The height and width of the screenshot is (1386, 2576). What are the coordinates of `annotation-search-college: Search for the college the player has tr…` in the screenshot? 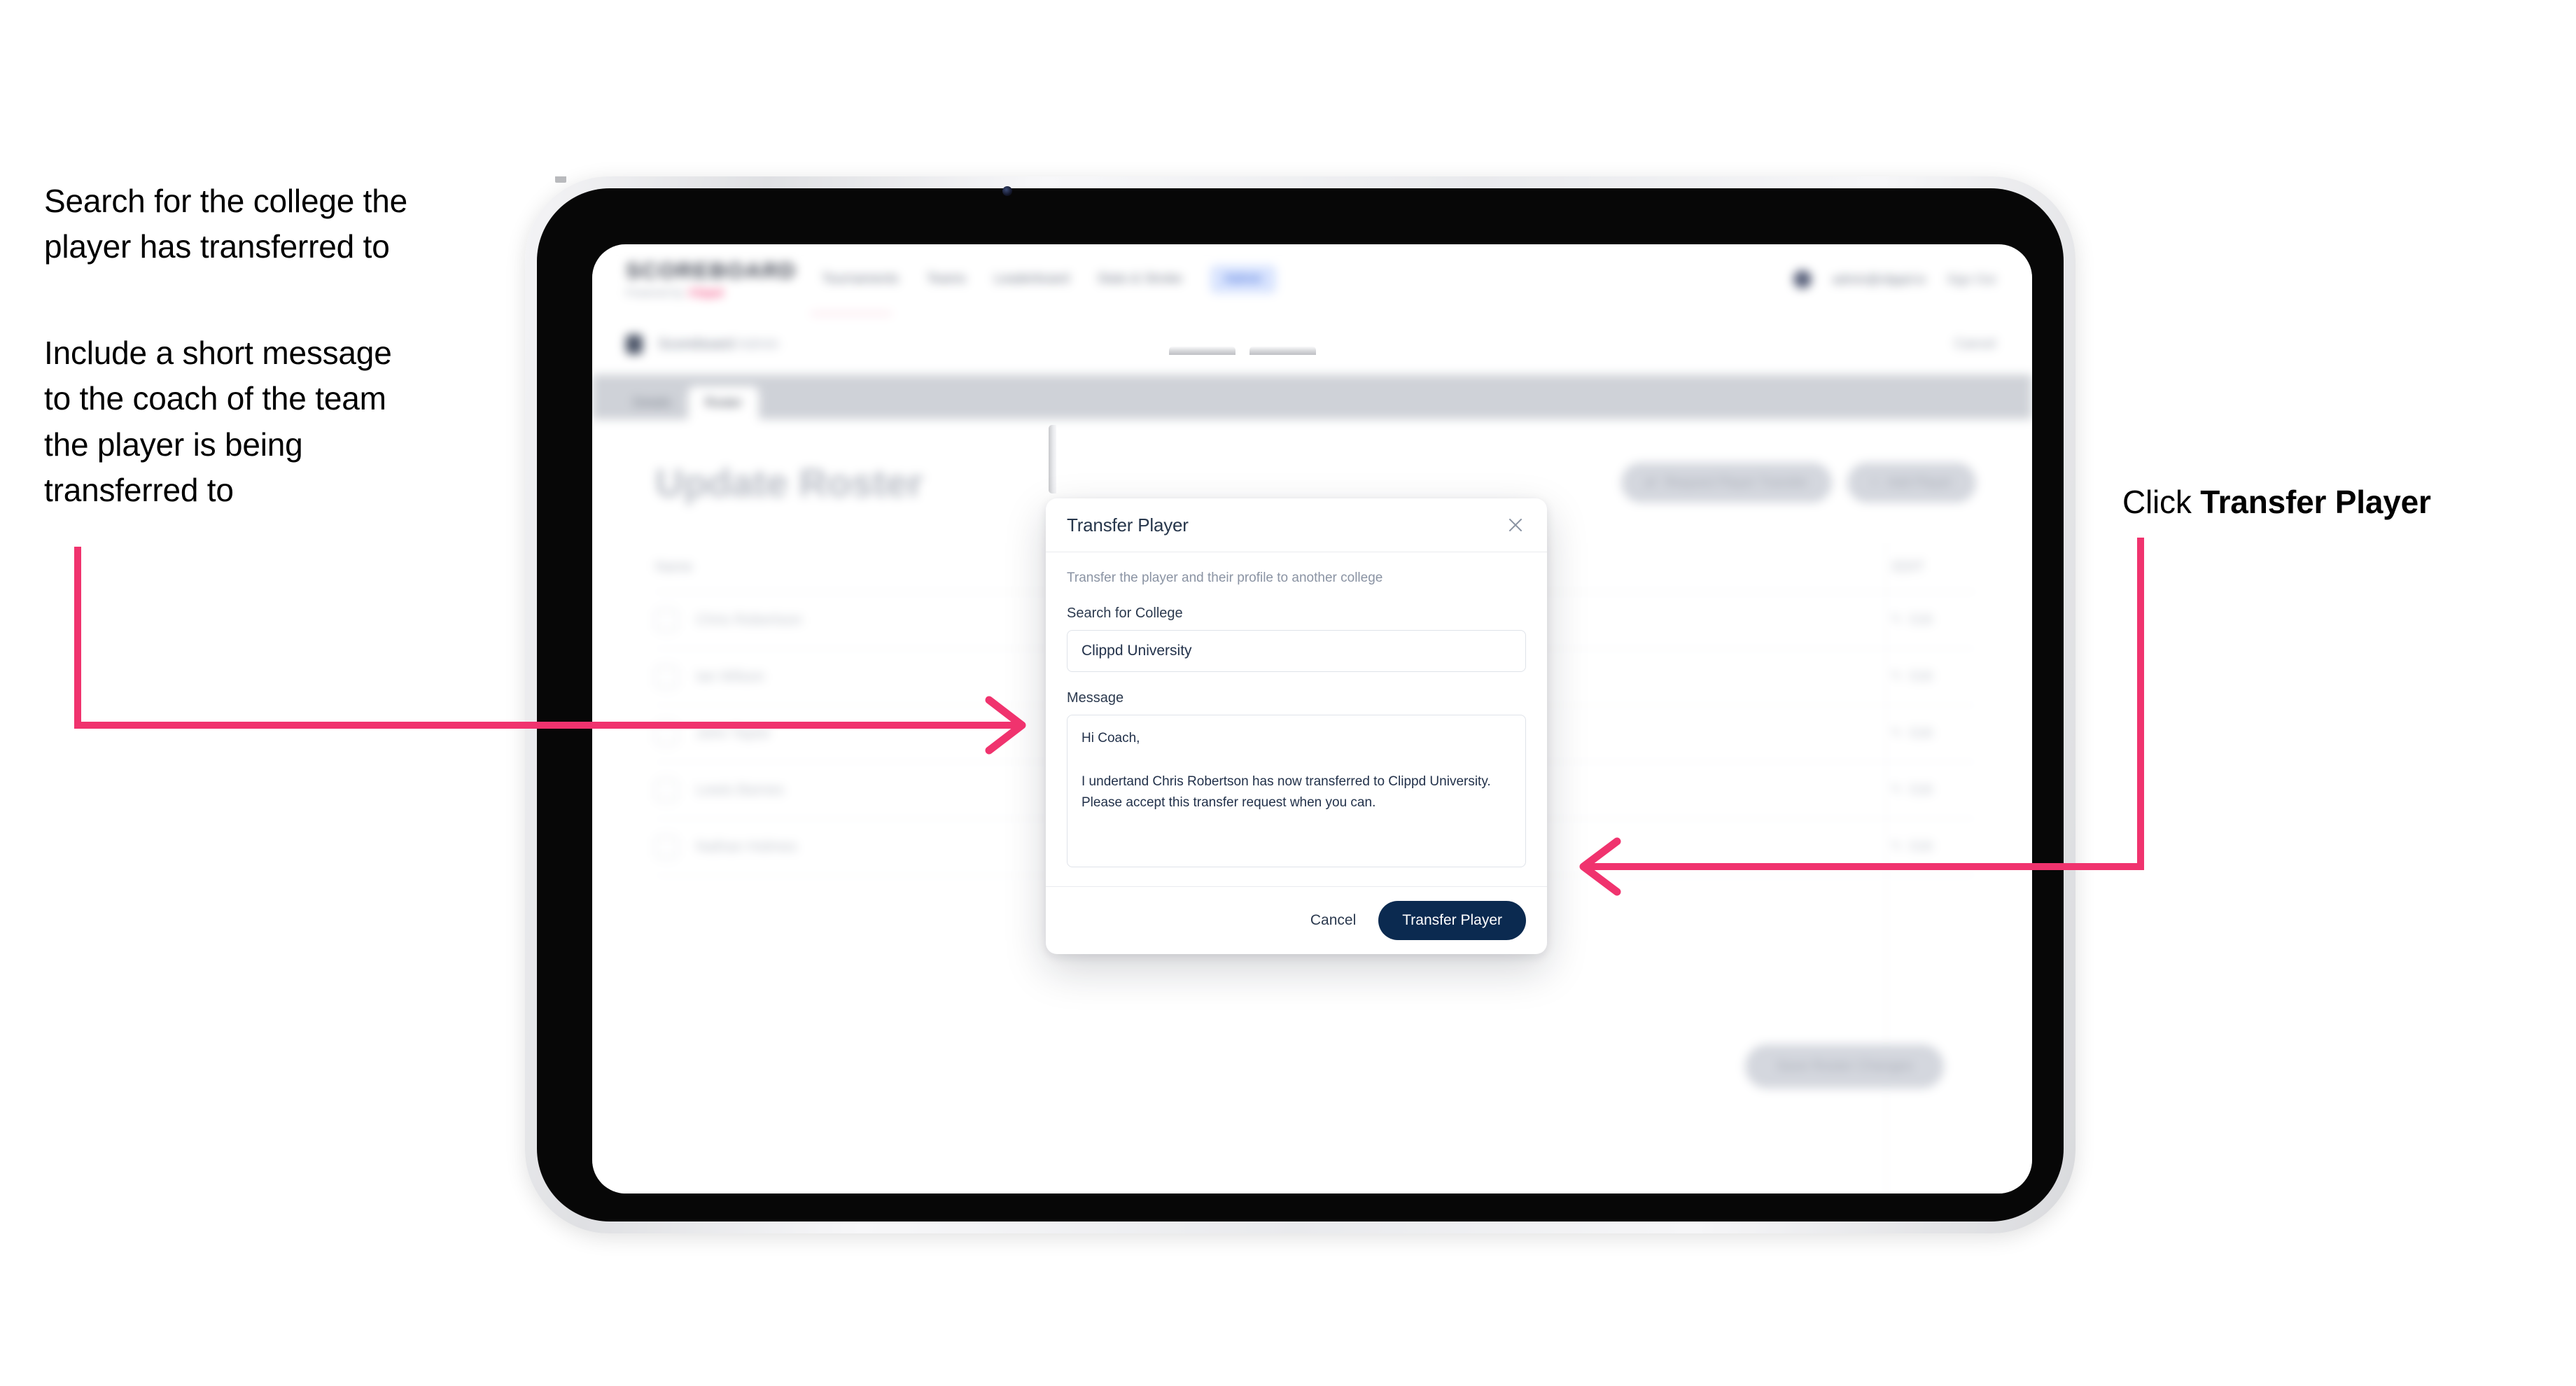 It's located at (226, 224).